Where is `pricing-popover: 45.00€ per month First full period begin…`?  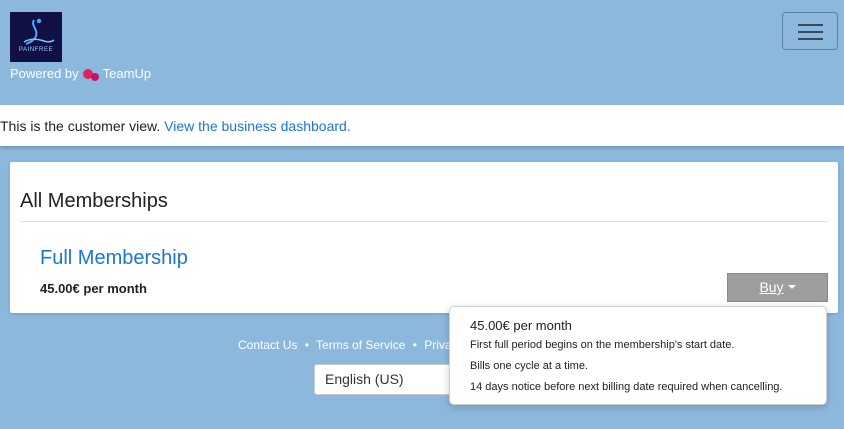
pricing-popover: 45.00€ per month First full period begin… is located at coordinates (638, 355).